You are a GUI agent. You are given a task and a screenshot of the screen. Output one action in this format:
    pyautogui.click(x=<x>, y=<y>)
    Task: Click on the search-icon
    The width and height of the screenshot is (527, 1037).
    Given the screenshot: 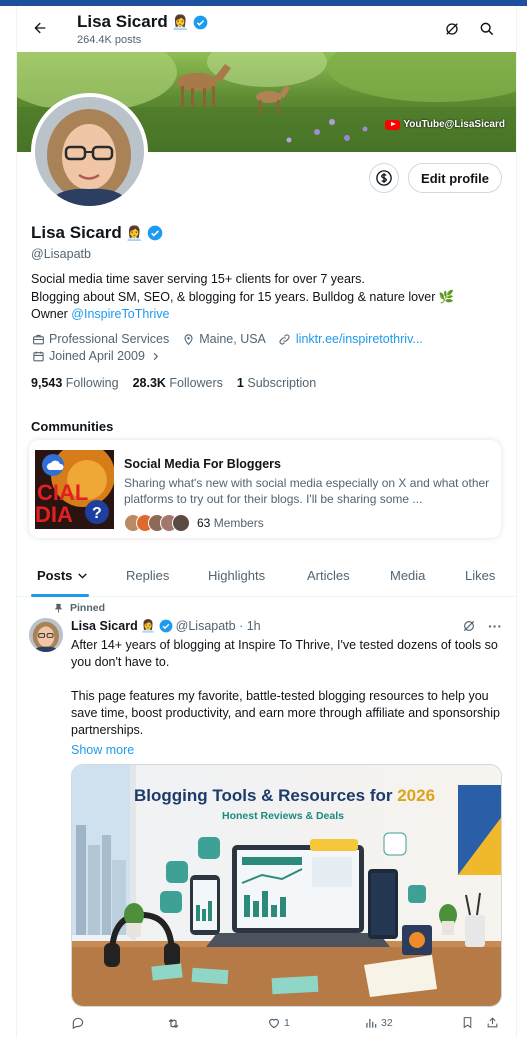 What is the action you would take?
    pyautogui.click(x=487, y=29)
    